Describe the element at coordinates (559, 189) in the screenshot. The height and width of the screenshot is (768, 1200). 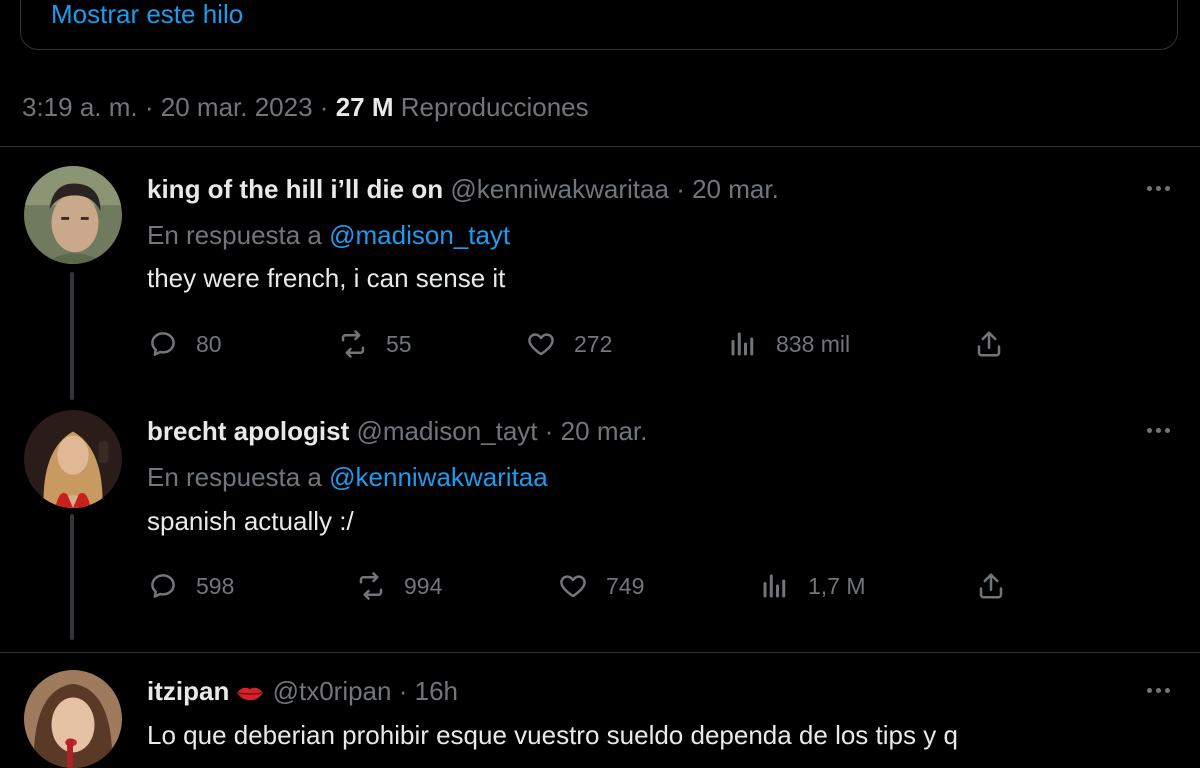
I see `handle: @kenniwakwaritaa` at that location.